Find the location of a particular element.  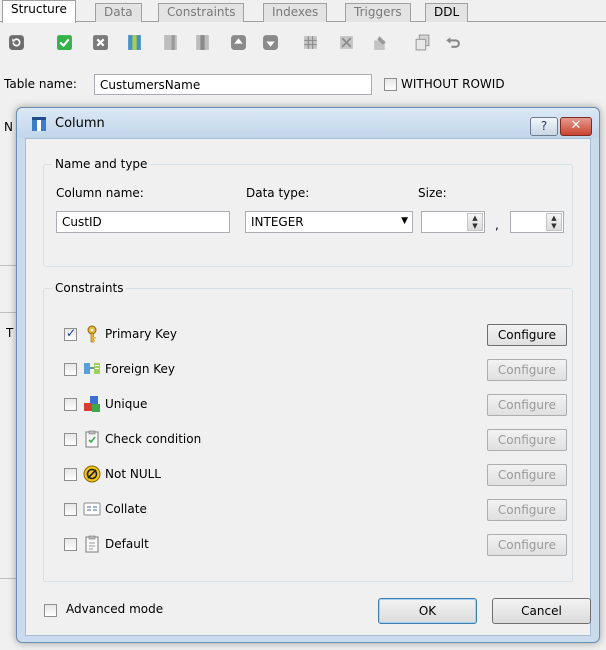

tab-data: Data is located at coordinates (118, 12).